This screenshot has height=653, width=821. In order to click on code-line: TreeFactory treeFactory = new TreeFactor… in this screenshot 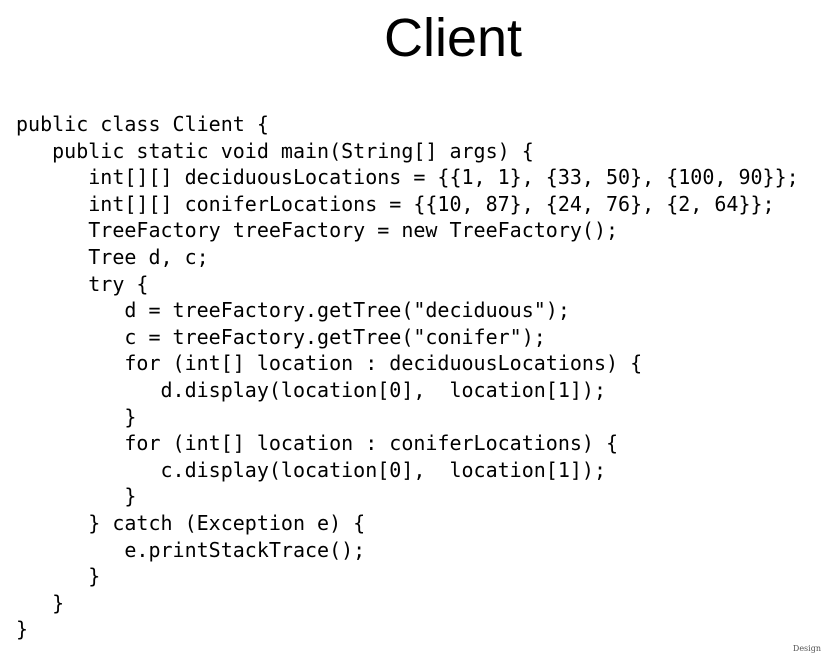, I will do `click(317, 230)`.